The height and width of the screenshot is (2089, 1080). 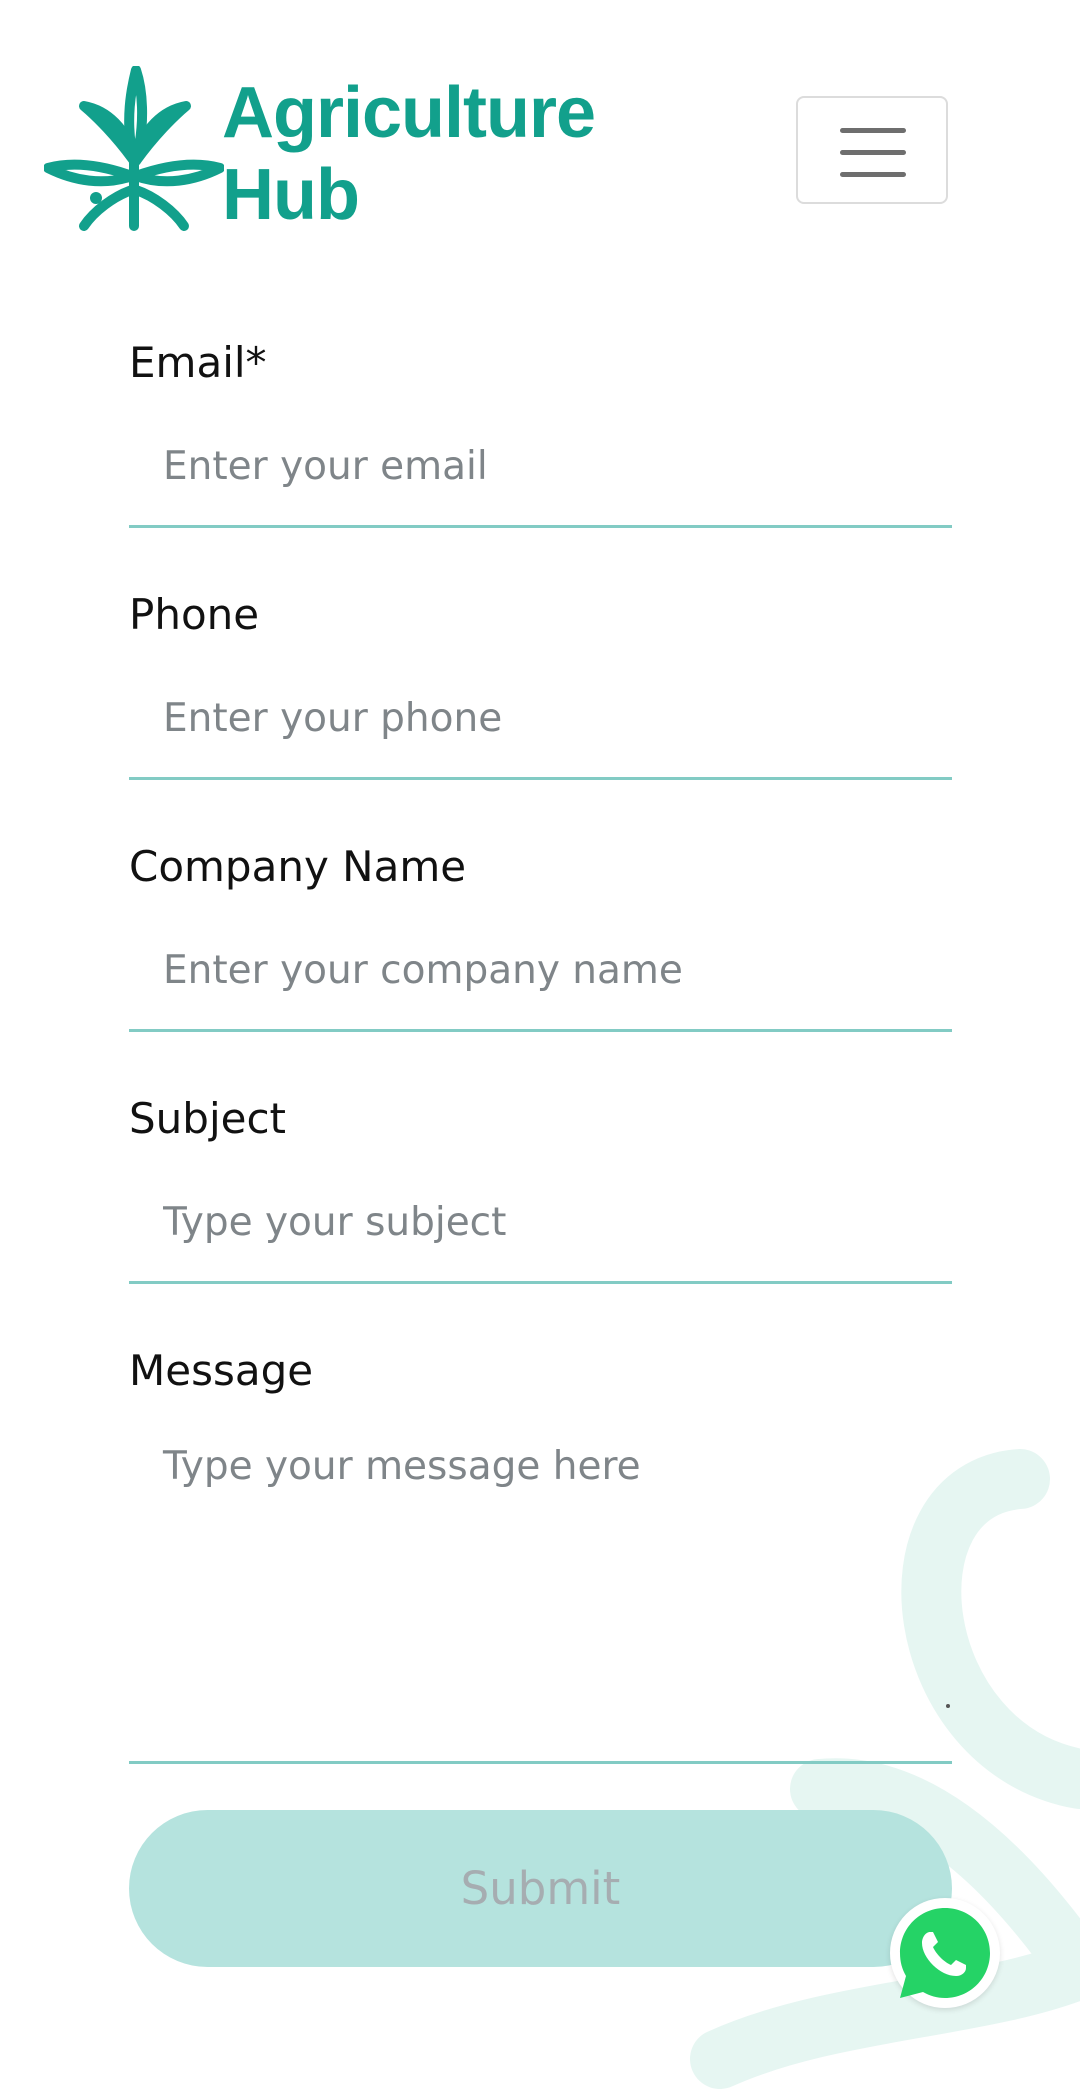 I want to click on phone-label: Phone, so click(x=194, y=614).